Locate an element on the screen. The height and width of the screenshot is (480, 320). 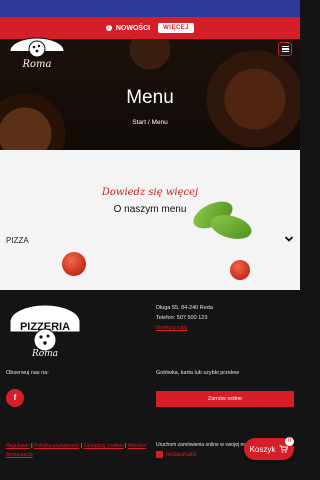
promo-label: NOWOŚCI is located at coordinates (133, 28).